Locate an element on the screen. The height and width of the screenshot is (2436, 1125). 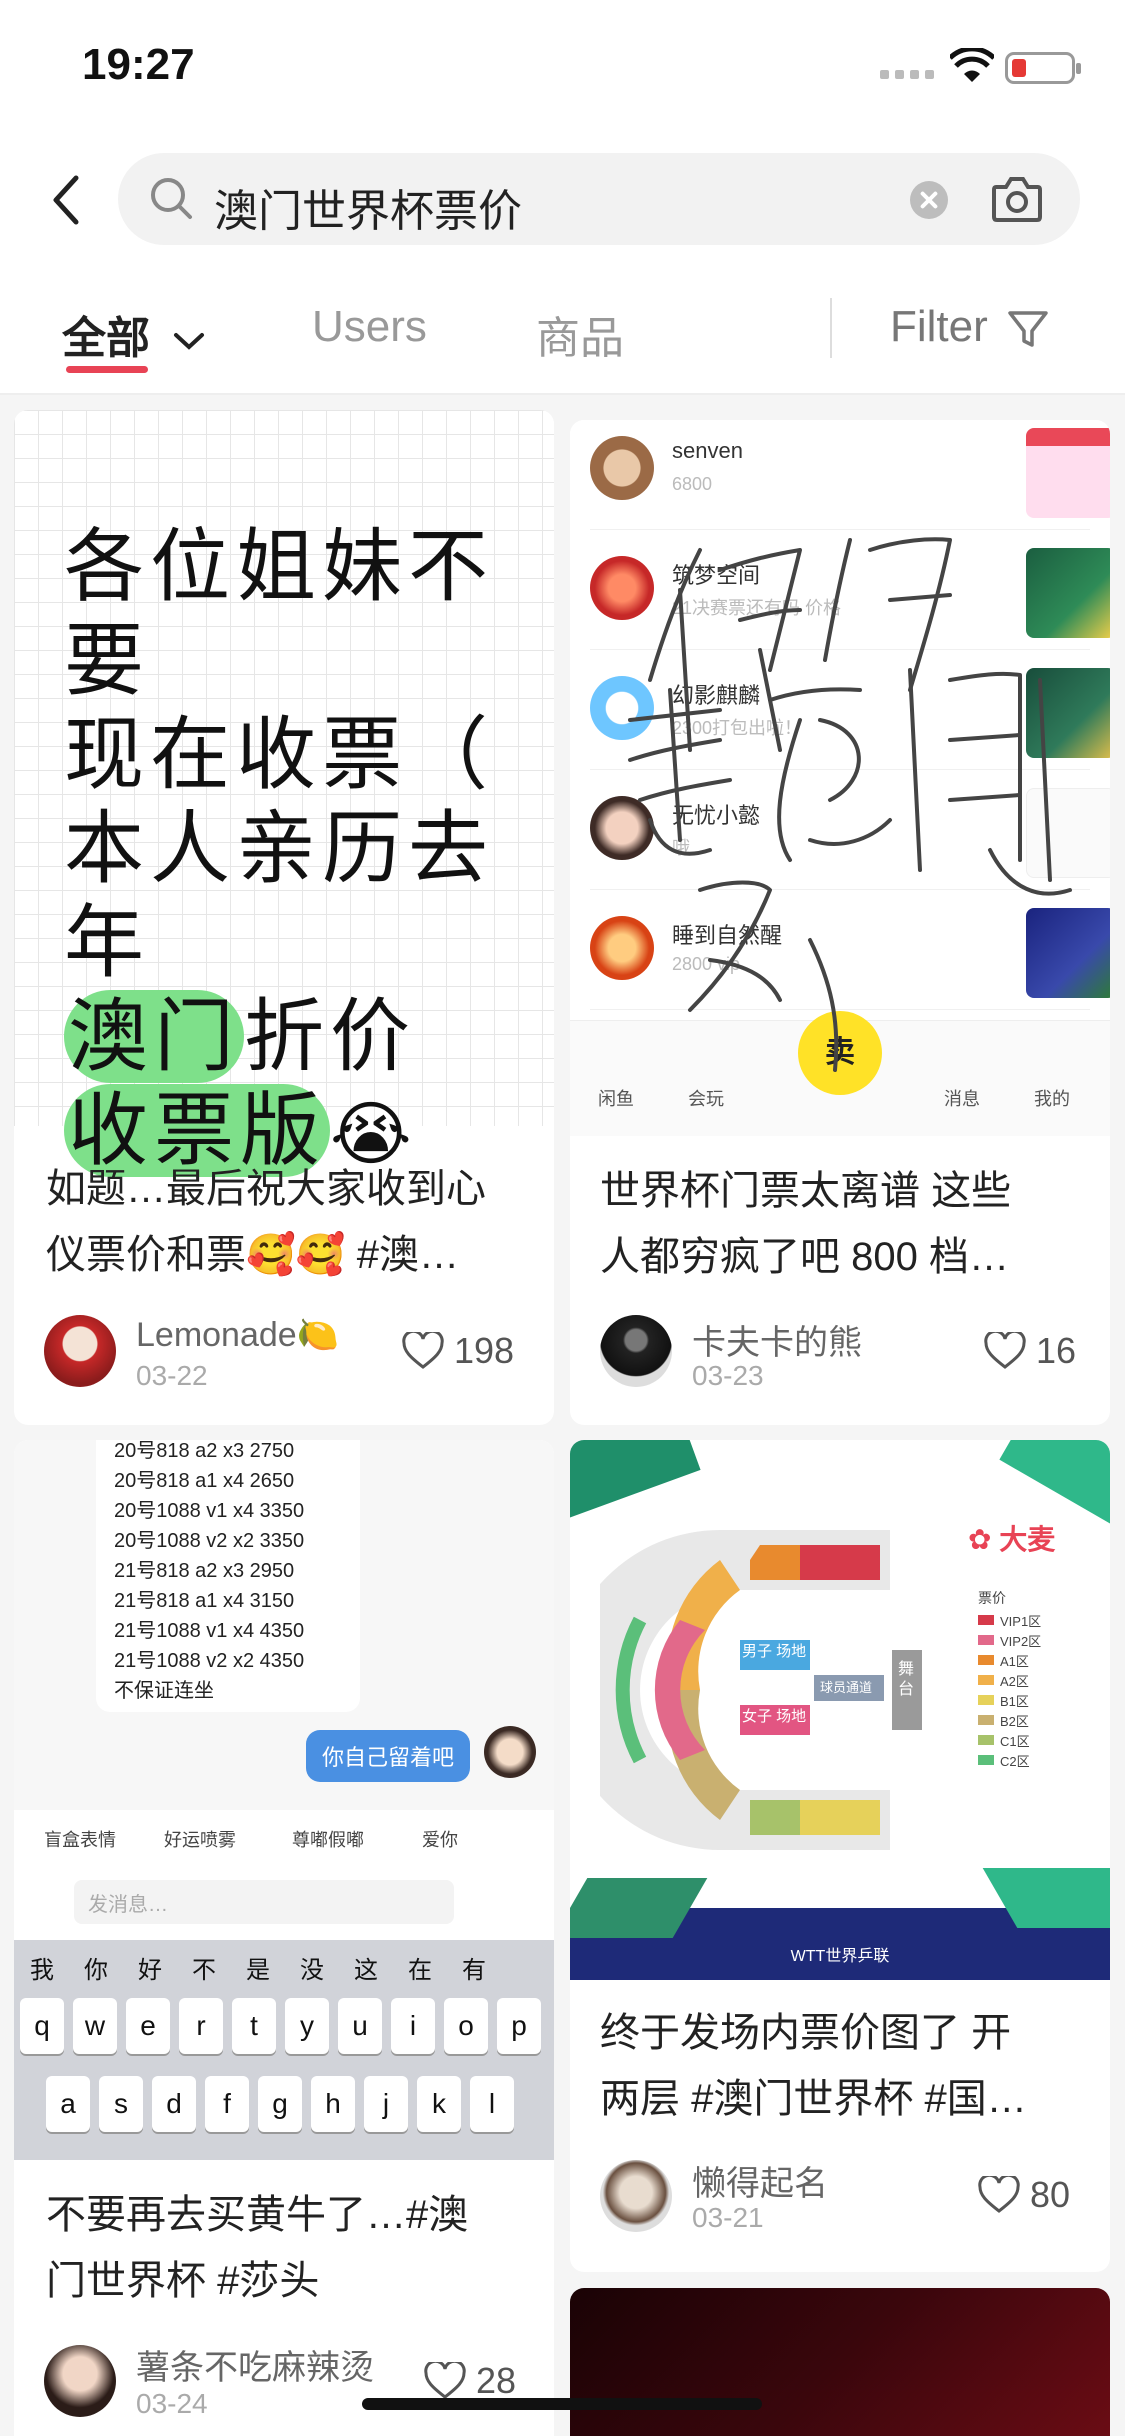
keyboard-key: o is located at coordinates (466, 2026).